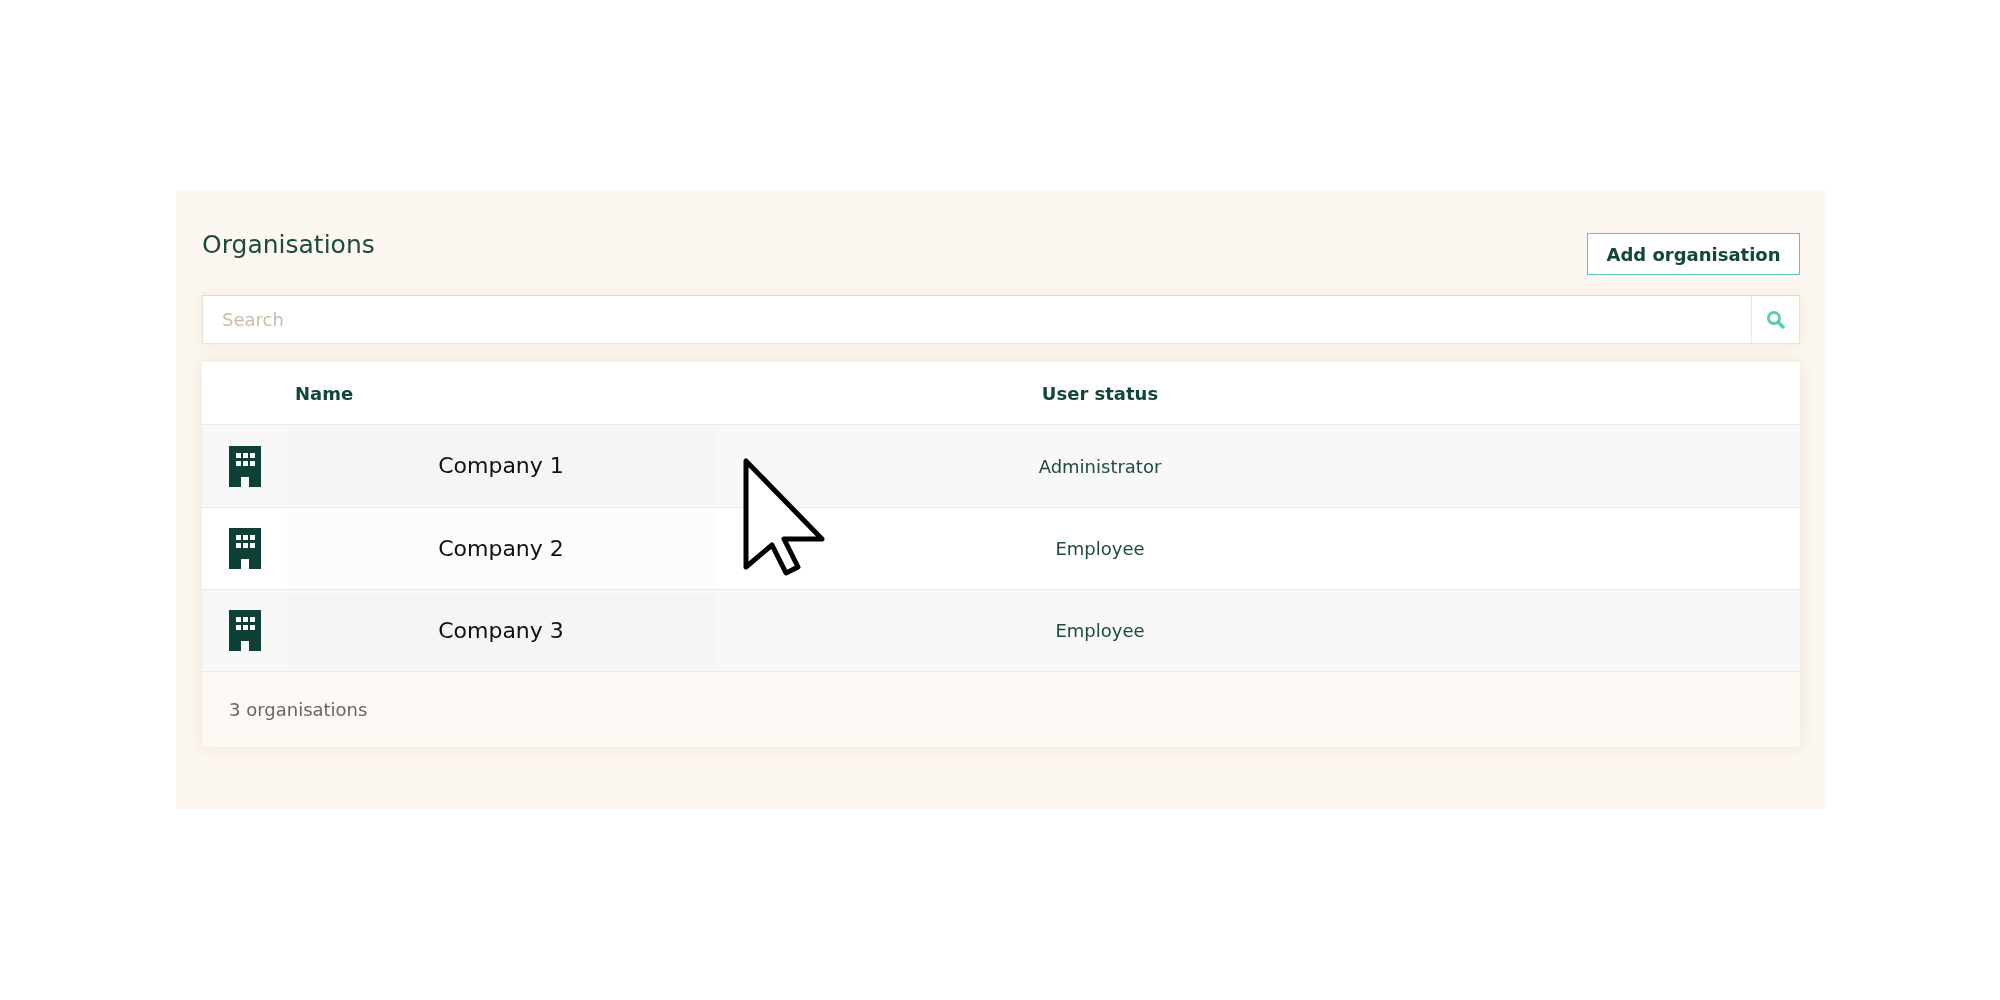  Describe the element at coordinates (1100, 466) in the screenshot. I see `user-status: Administrator` at that location.